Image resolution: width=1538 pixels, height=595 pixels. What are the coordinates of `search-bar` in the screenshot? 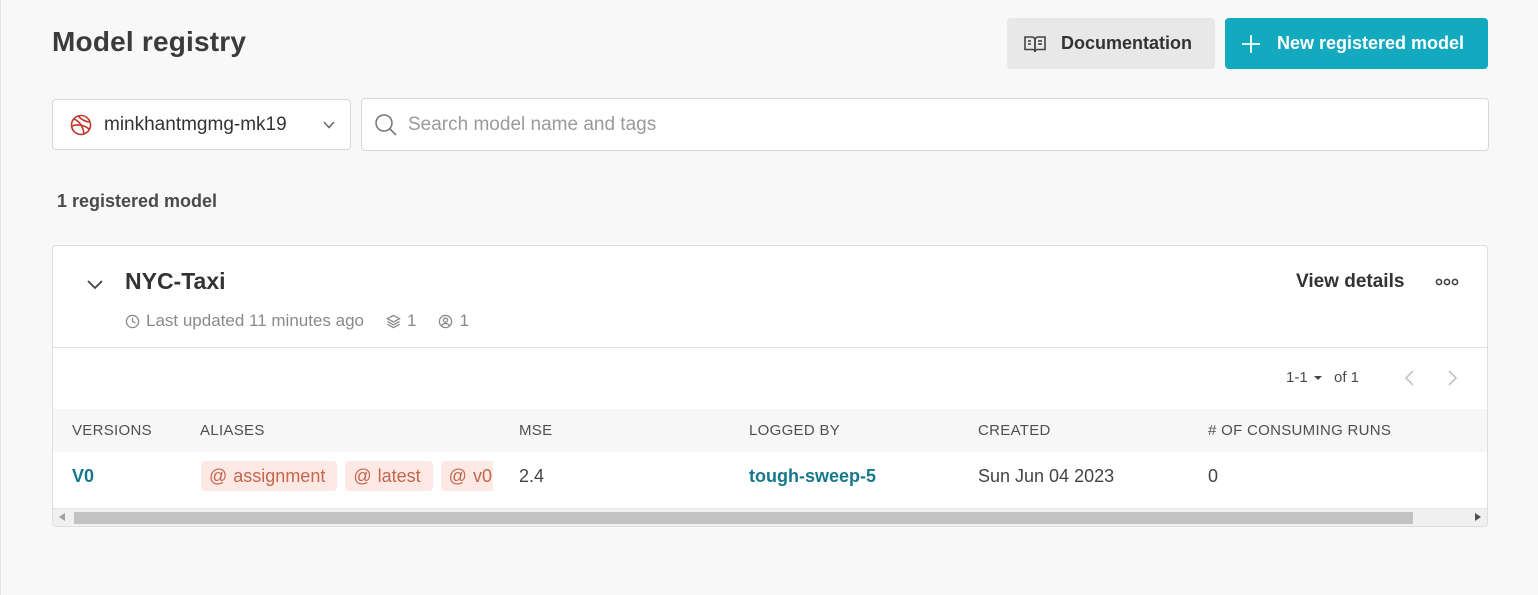 It's located at (925, 124).